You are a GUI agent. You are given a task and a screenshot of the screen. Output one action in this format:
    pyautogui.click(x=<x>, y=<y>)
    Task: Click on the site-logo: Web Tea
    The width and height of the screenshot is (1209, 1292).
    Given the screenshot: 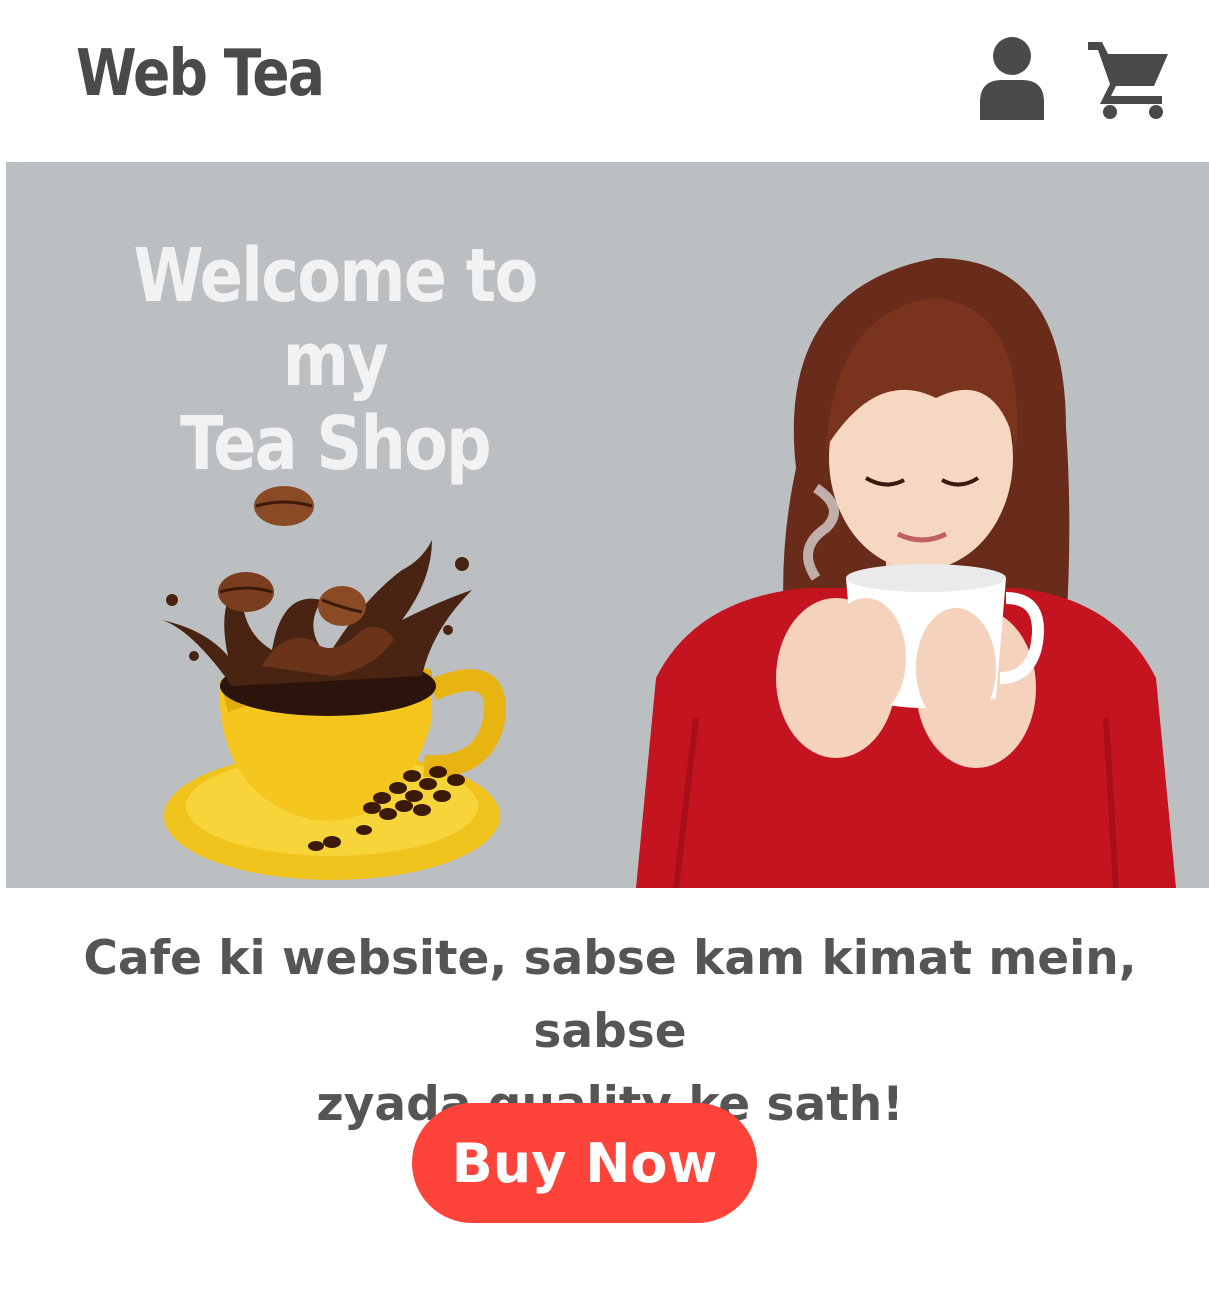 What is the action you would take?
    pyautogui.click(x=200, y=74)
    